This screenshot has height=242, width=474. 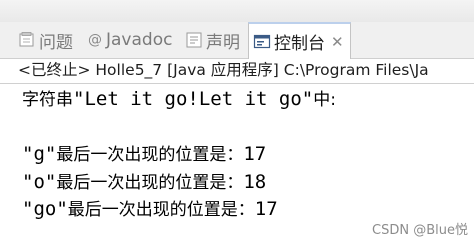 I want to click on tab-declaration-label: 声明, so click(x=223, y=42).